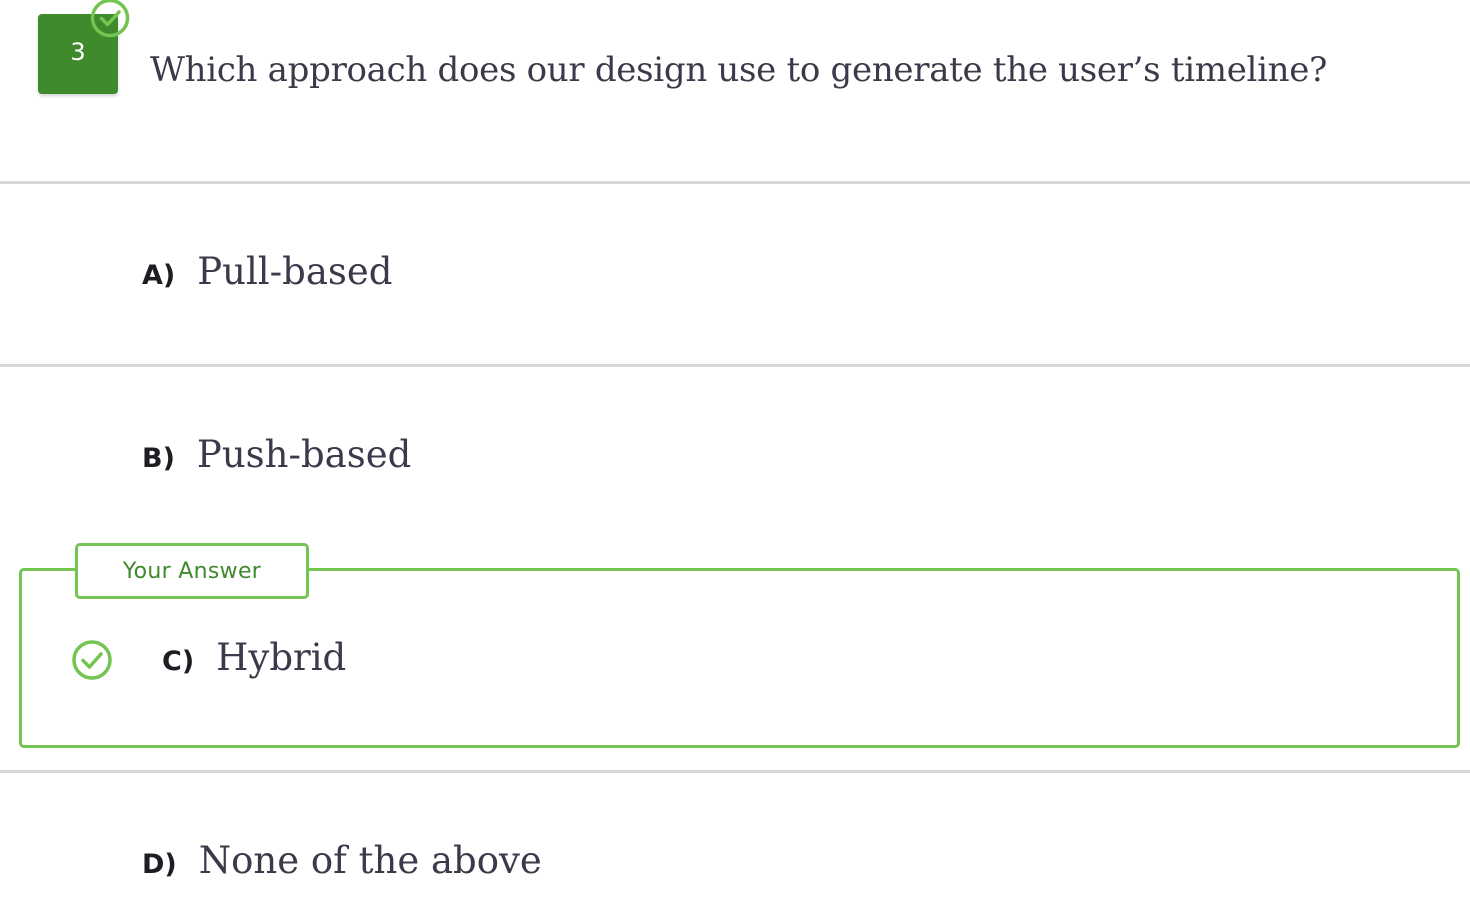 This screenshot has width=1470, height=914. What do you see at coordinates (159, 864) in the screenshot?
I see `option-letter: D)` at bounding box center [159, 864].